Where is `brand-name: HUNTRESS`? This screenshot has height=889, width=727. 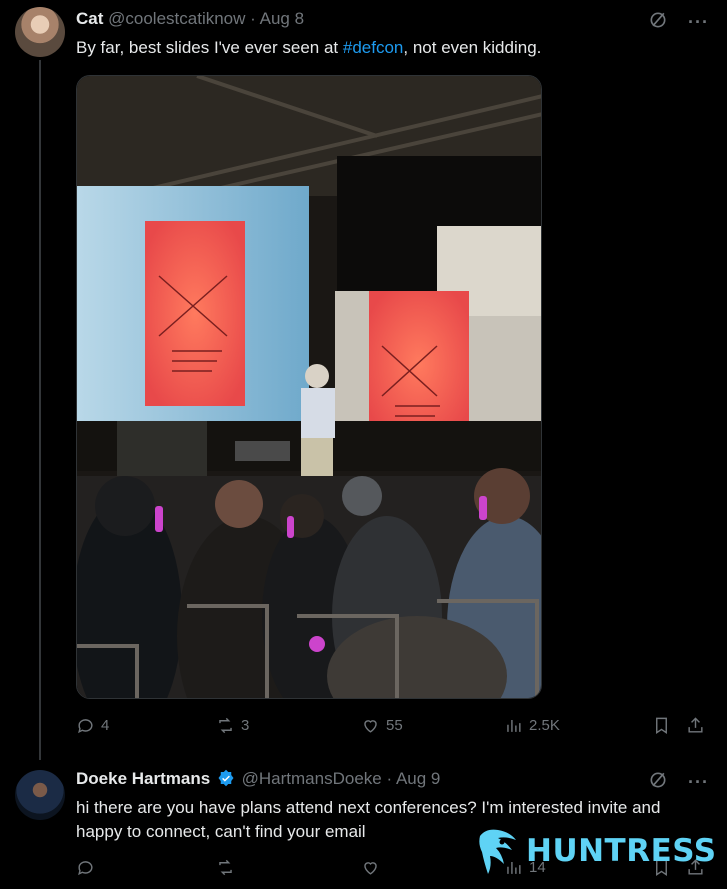 brand-name: HUNTRESS is located at coordinates (621, 851).